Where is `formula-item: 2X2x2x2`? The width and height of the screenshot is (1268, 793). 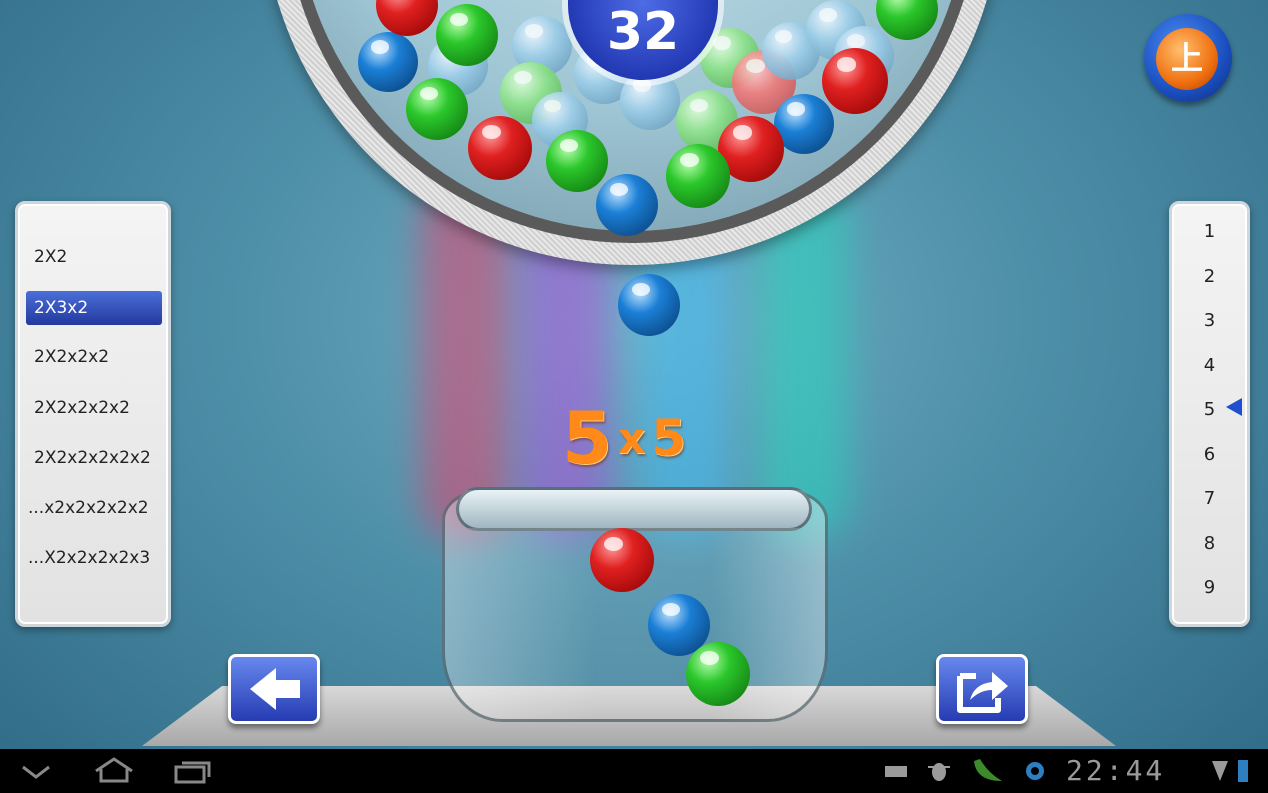
formula-item: 2X2x2x2 is located at coordinates (94, 357).